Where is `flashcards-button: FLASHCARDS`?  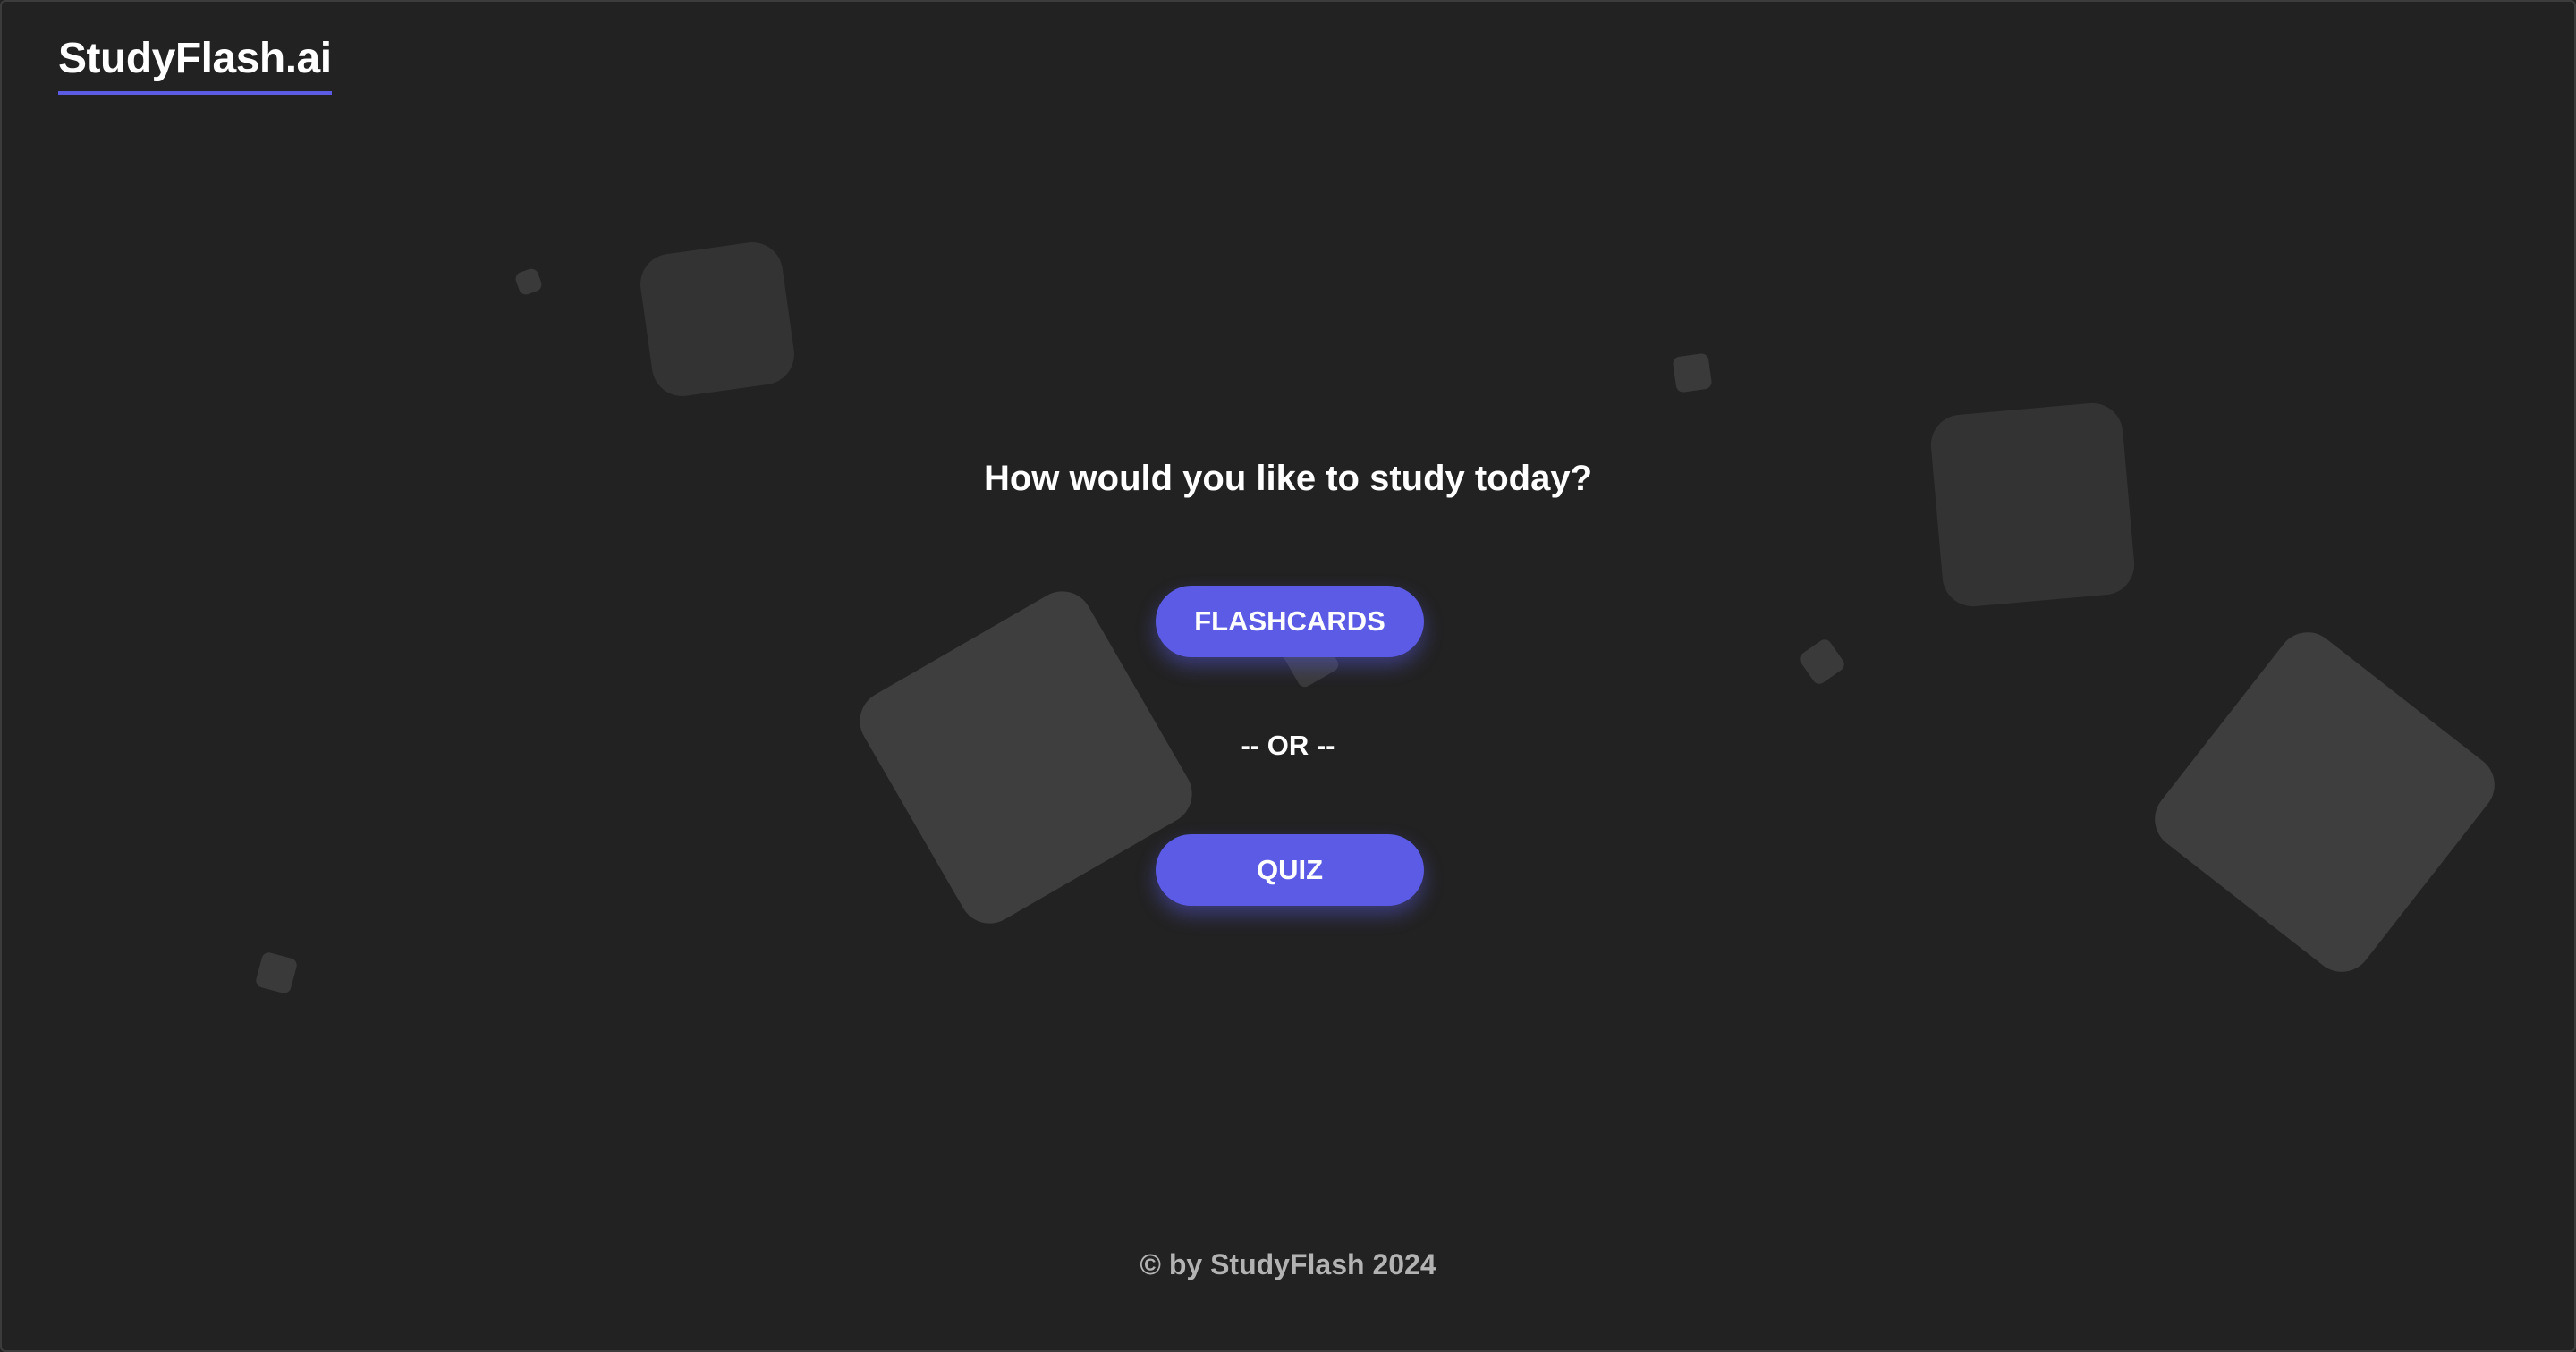
flashcards-button: FLASHCARDS is located at coordinates (1290, 621).